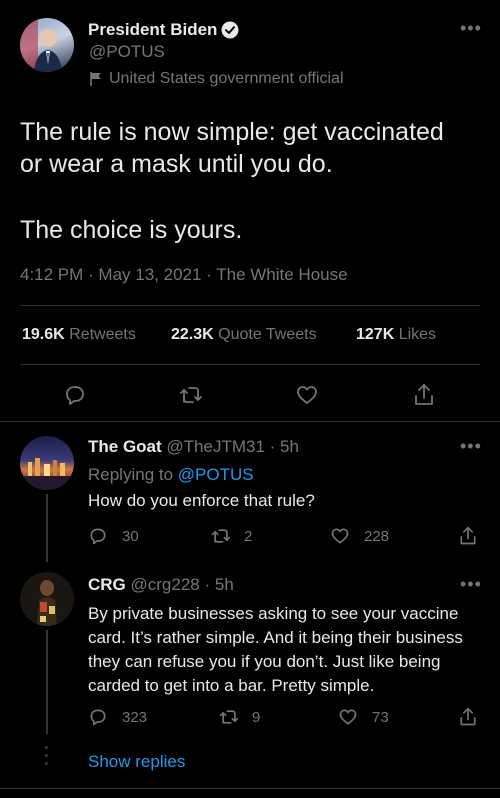  Describe the element at coordinates (201, 500) in the screenshot. I see `reply-text: How do you enforce that rule?` at that location.